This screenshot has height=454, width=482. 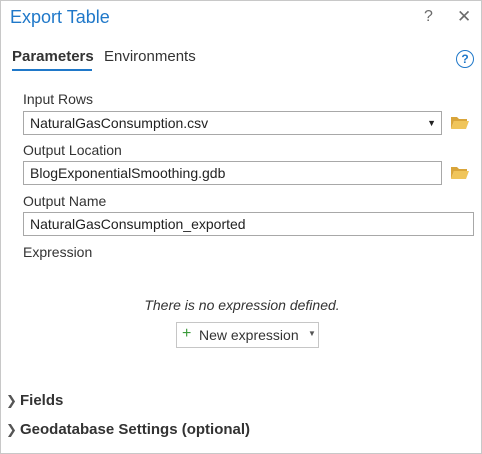 I want to click on section-geodatabase-settings-label: Geodatabase Settings (optional), so click(x=135, y=429).